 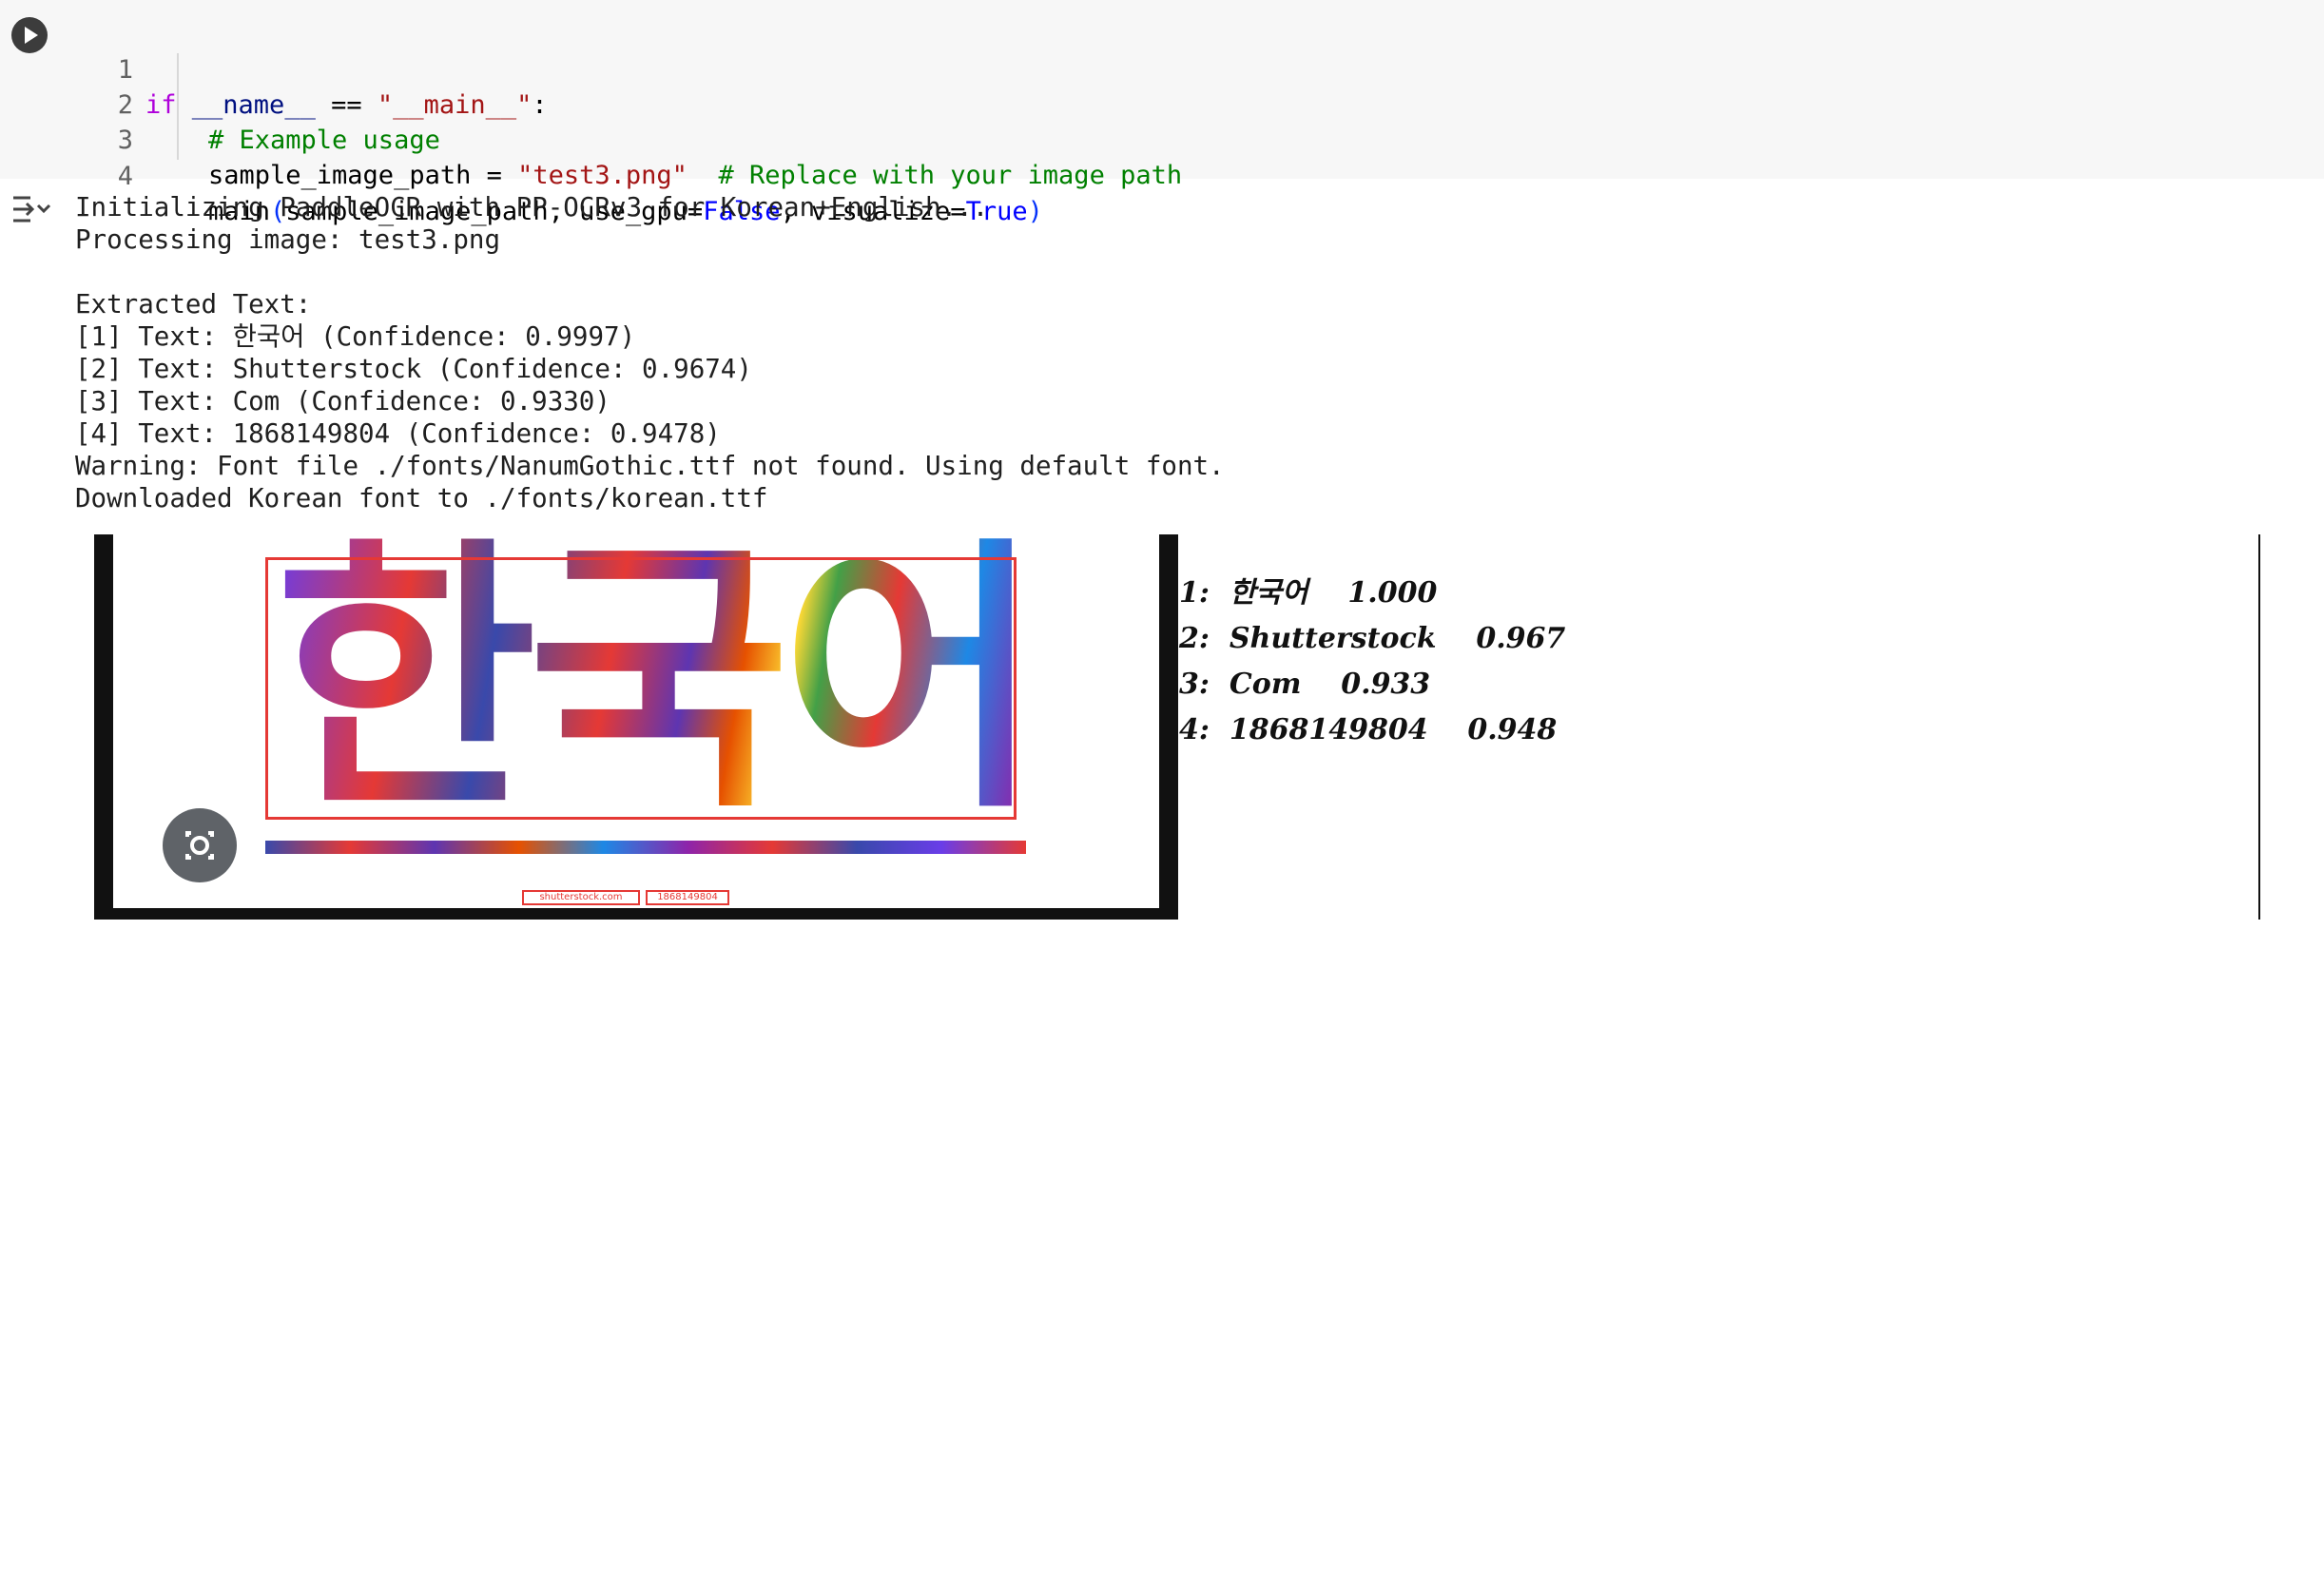 What do you see at coordinates (646, 847) in the screenshot?
I see `color-stripe` at bounding box center [646, 847].